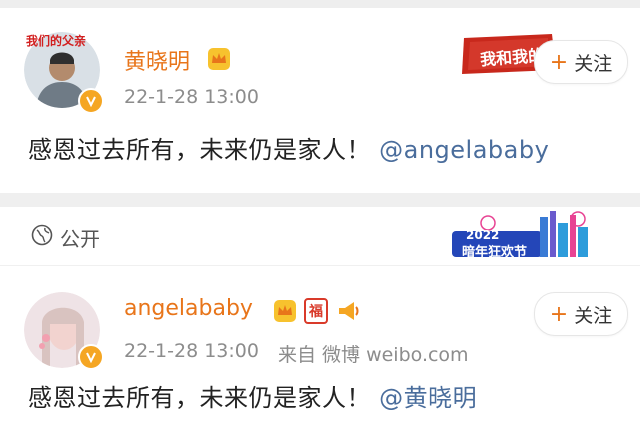 The width and height of the screenshot is (640, 425). What do you see at coordinates (349, 311) in the screenshot?
I see `megaphone-icon` at bounding box center [349, 311].